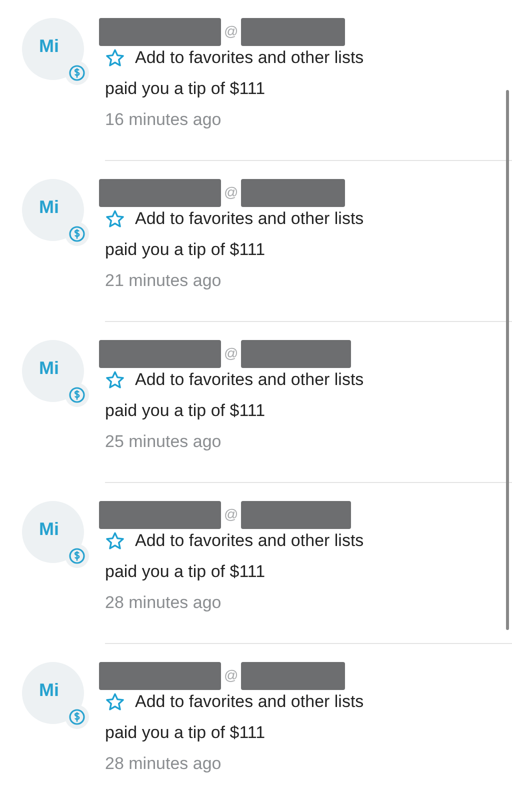 This screenshot has height=800, width=512. What do you see at coordinates (163, 442) in the screenshot?
I see `timestamp: 25 minutes ago` at bounding box center [163, 442].